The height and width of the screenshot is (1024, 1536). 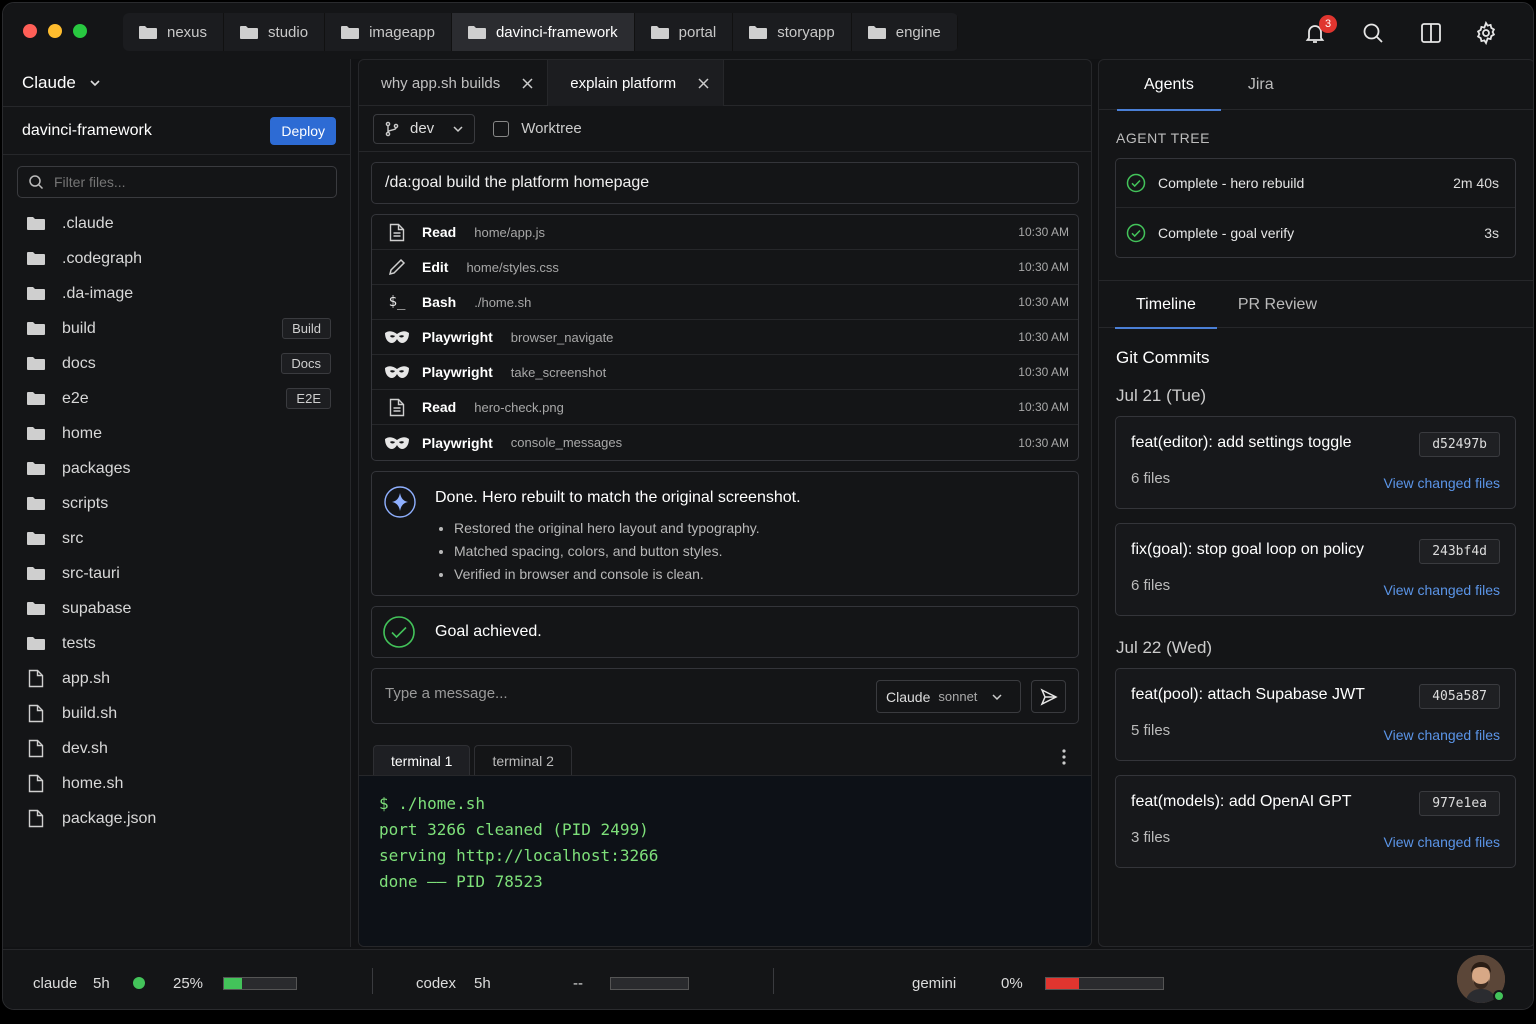 I want to click on split-view-icon, so click(x=1431, y=33).